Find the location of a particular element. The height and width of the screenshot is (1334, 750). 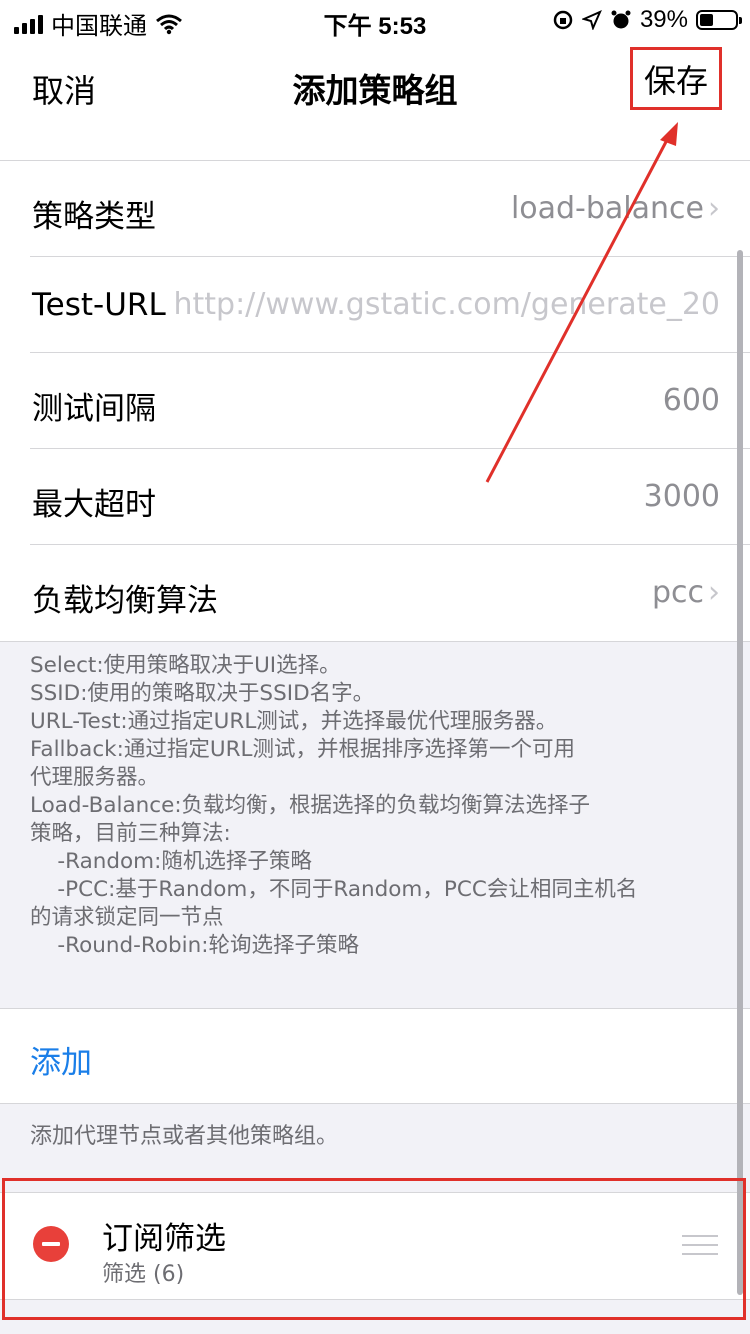

annotation-arrow is located at coordinates (581, 302).